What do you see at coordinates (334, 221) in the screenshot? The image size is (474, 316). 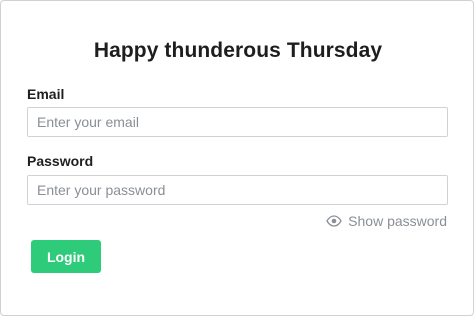 I see `eye-icon` at bounding box center [334, 221].